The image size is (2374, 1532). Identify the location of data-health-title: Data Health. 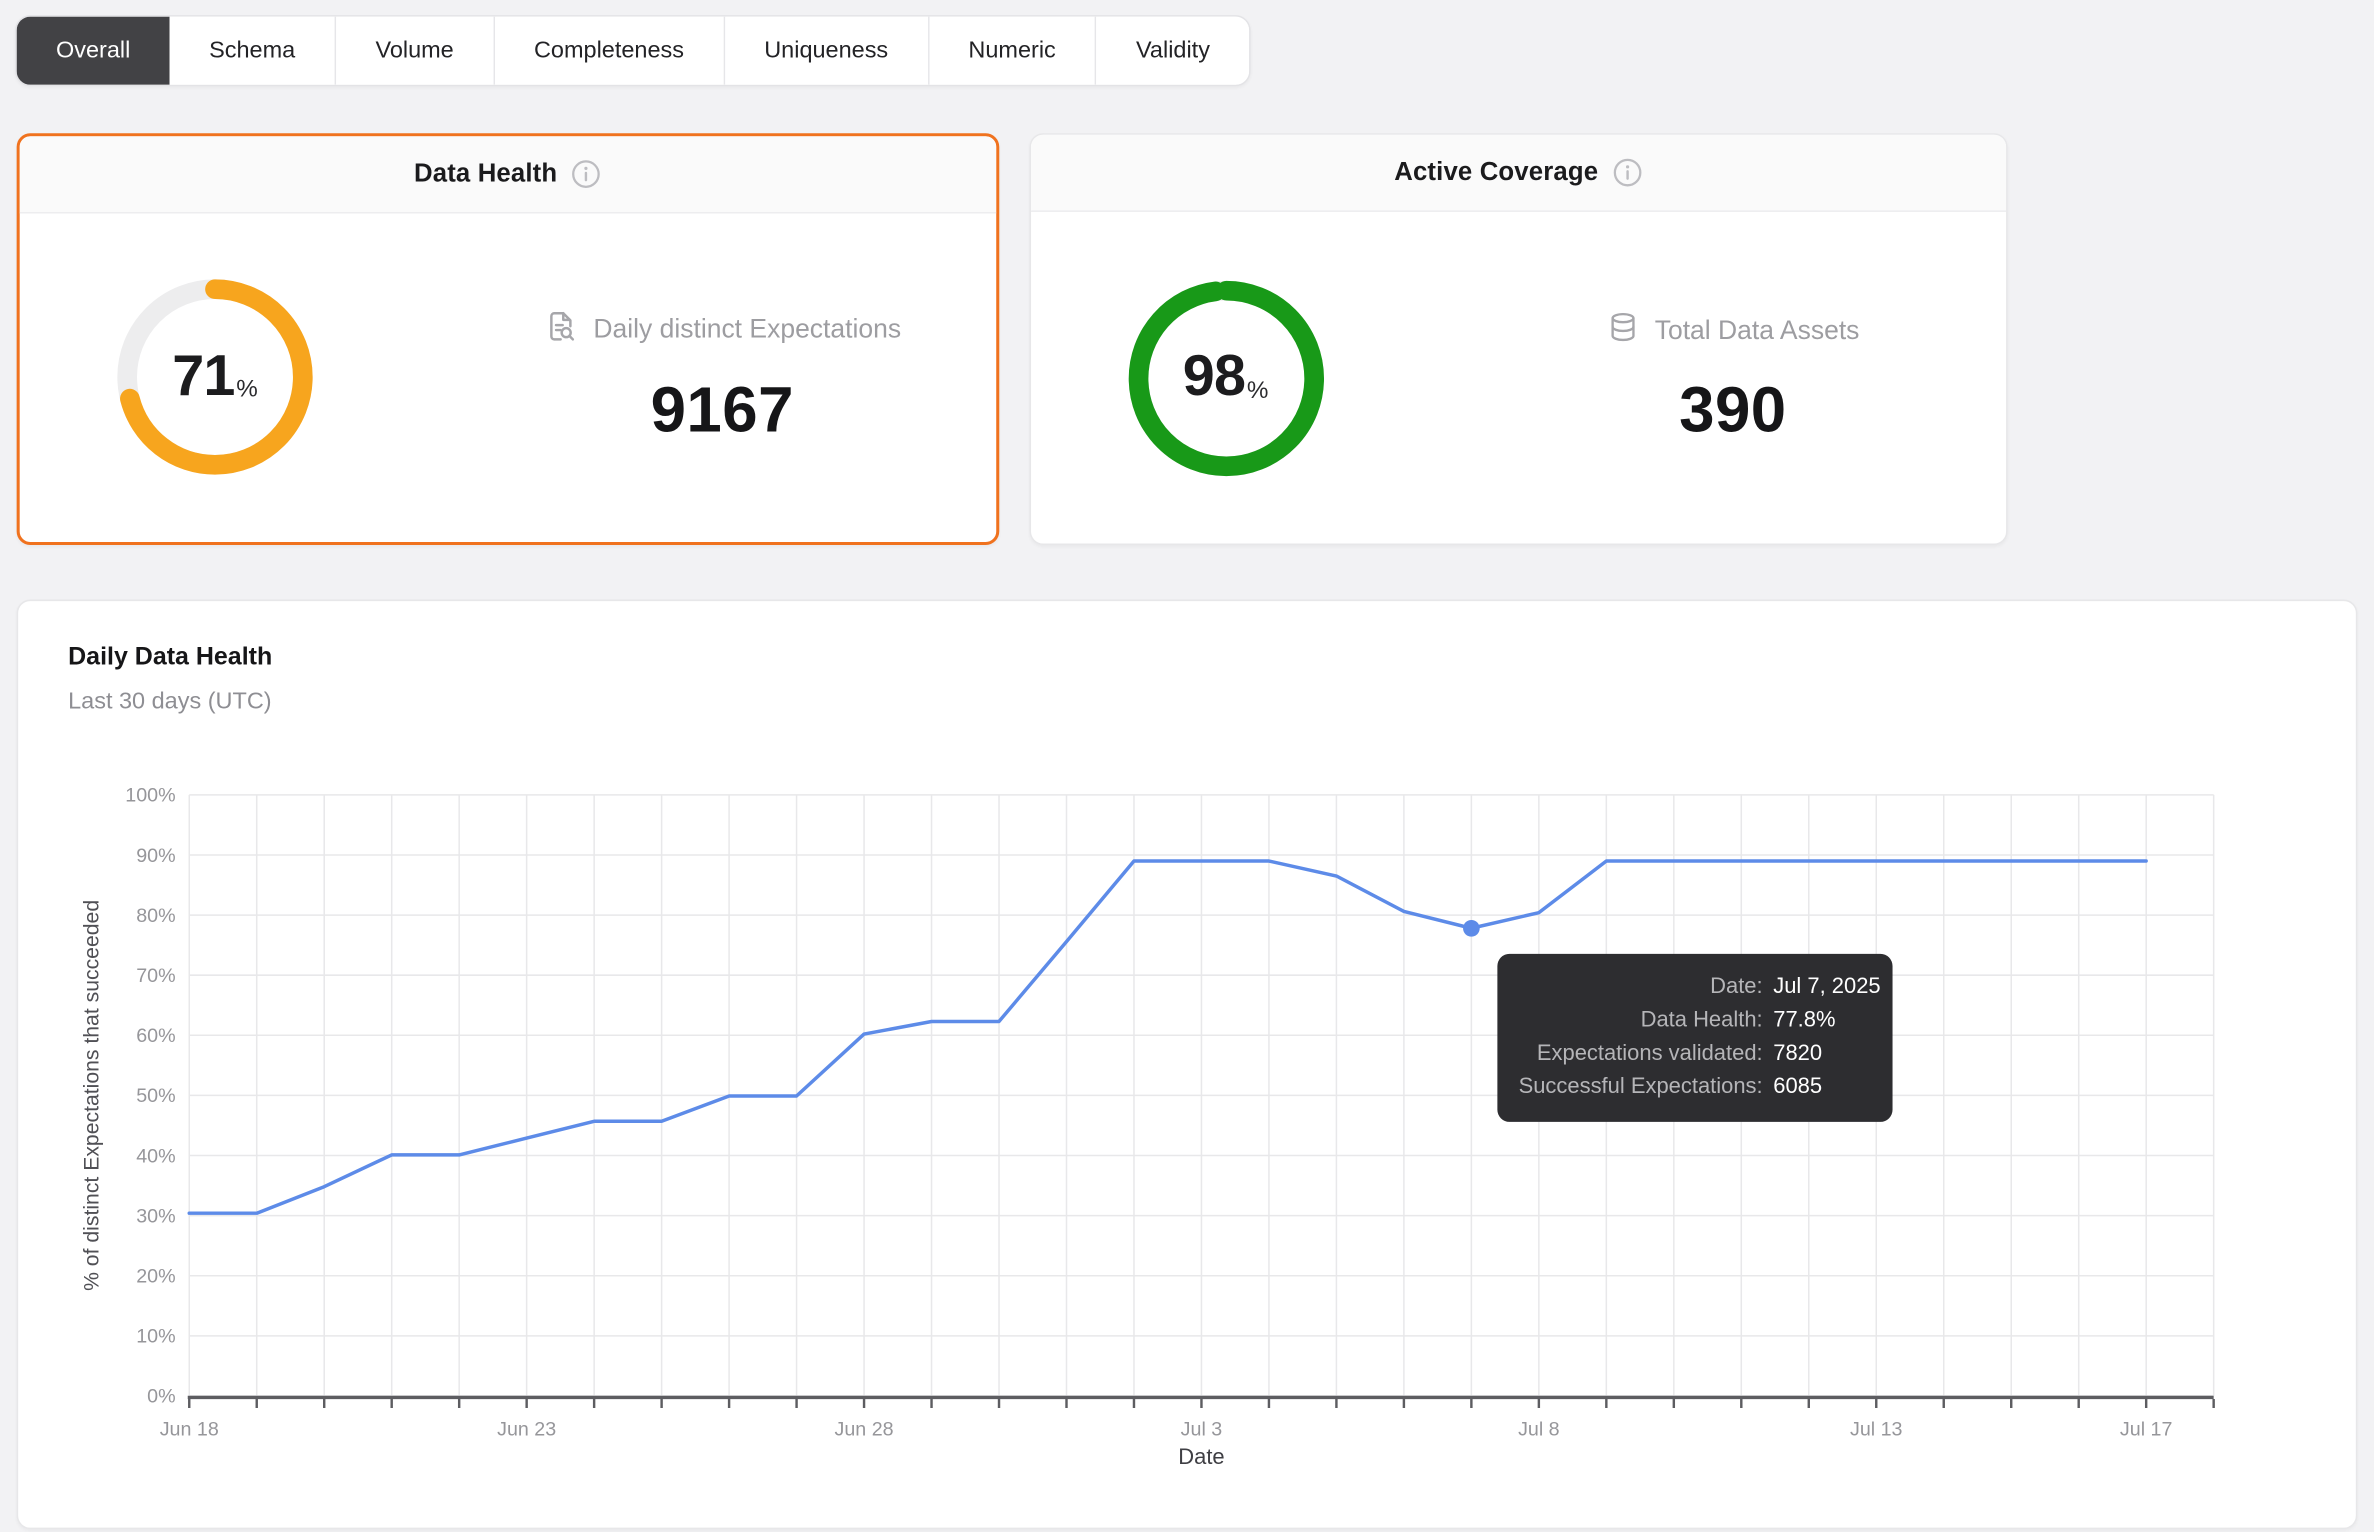
(485, 173).